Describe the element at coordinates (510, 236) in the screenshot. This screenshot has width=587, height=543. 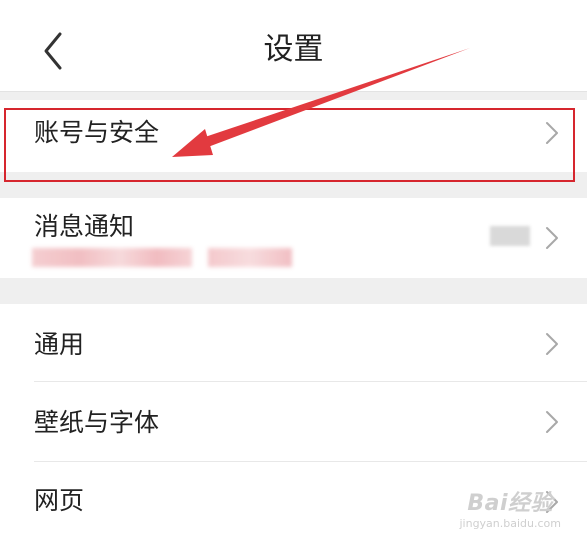
I see `blurred-value` at that location.